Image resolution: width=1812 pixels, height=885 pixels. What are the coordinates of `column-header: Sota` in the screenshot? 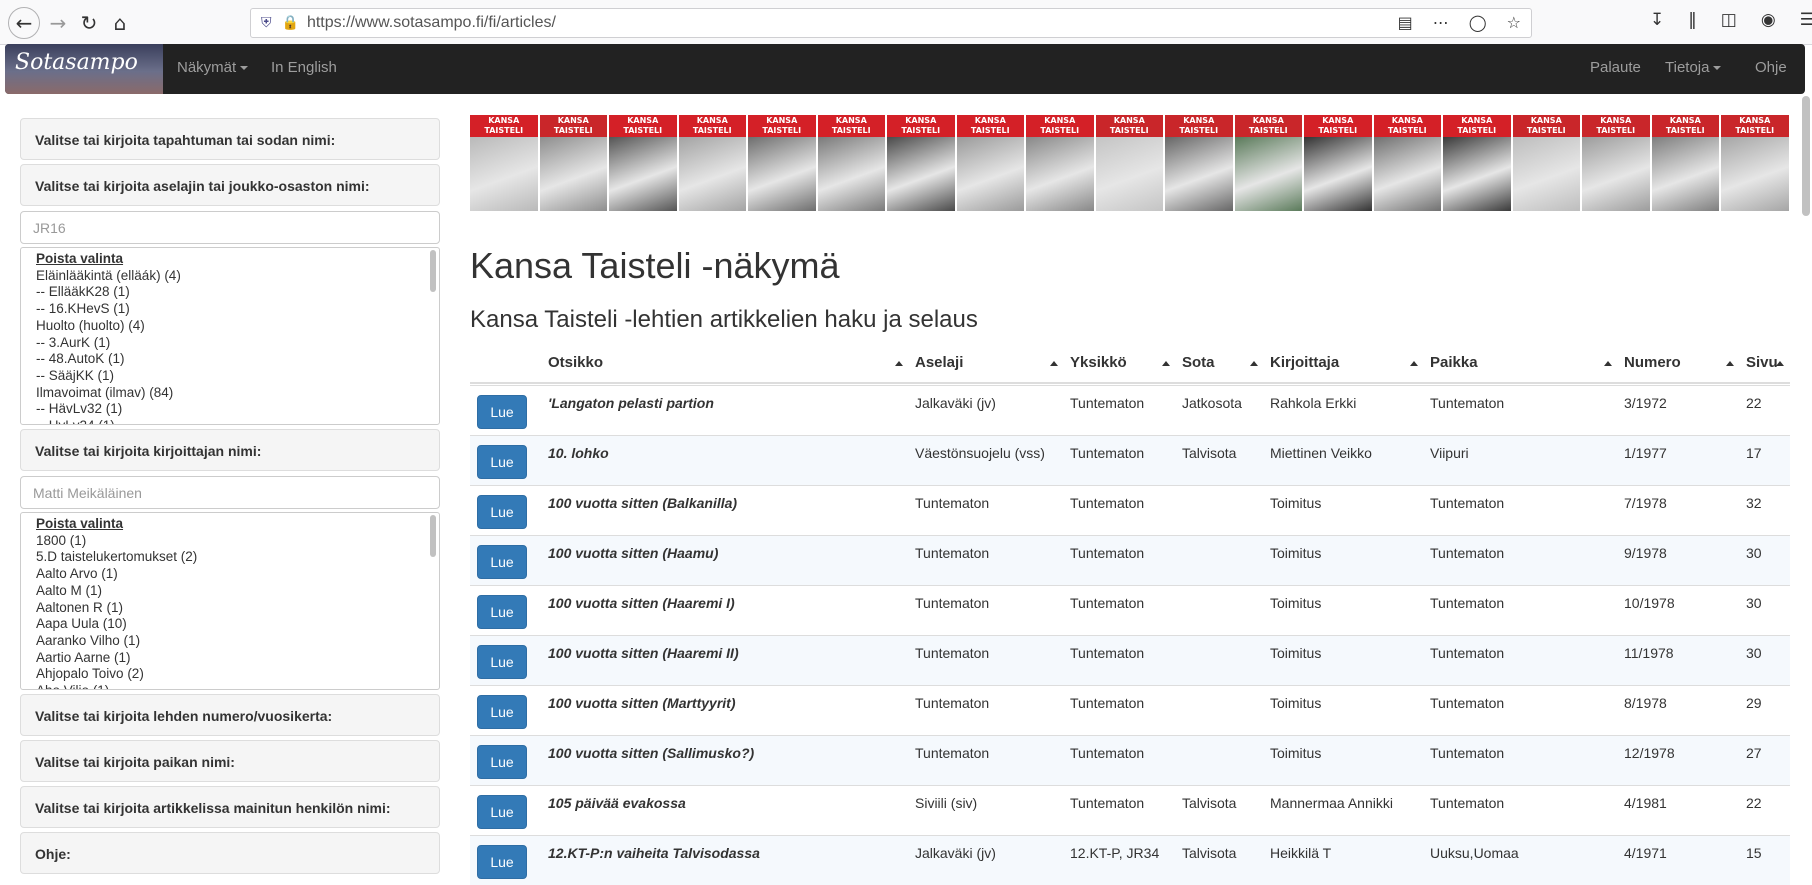 It's located at (1198, 362).